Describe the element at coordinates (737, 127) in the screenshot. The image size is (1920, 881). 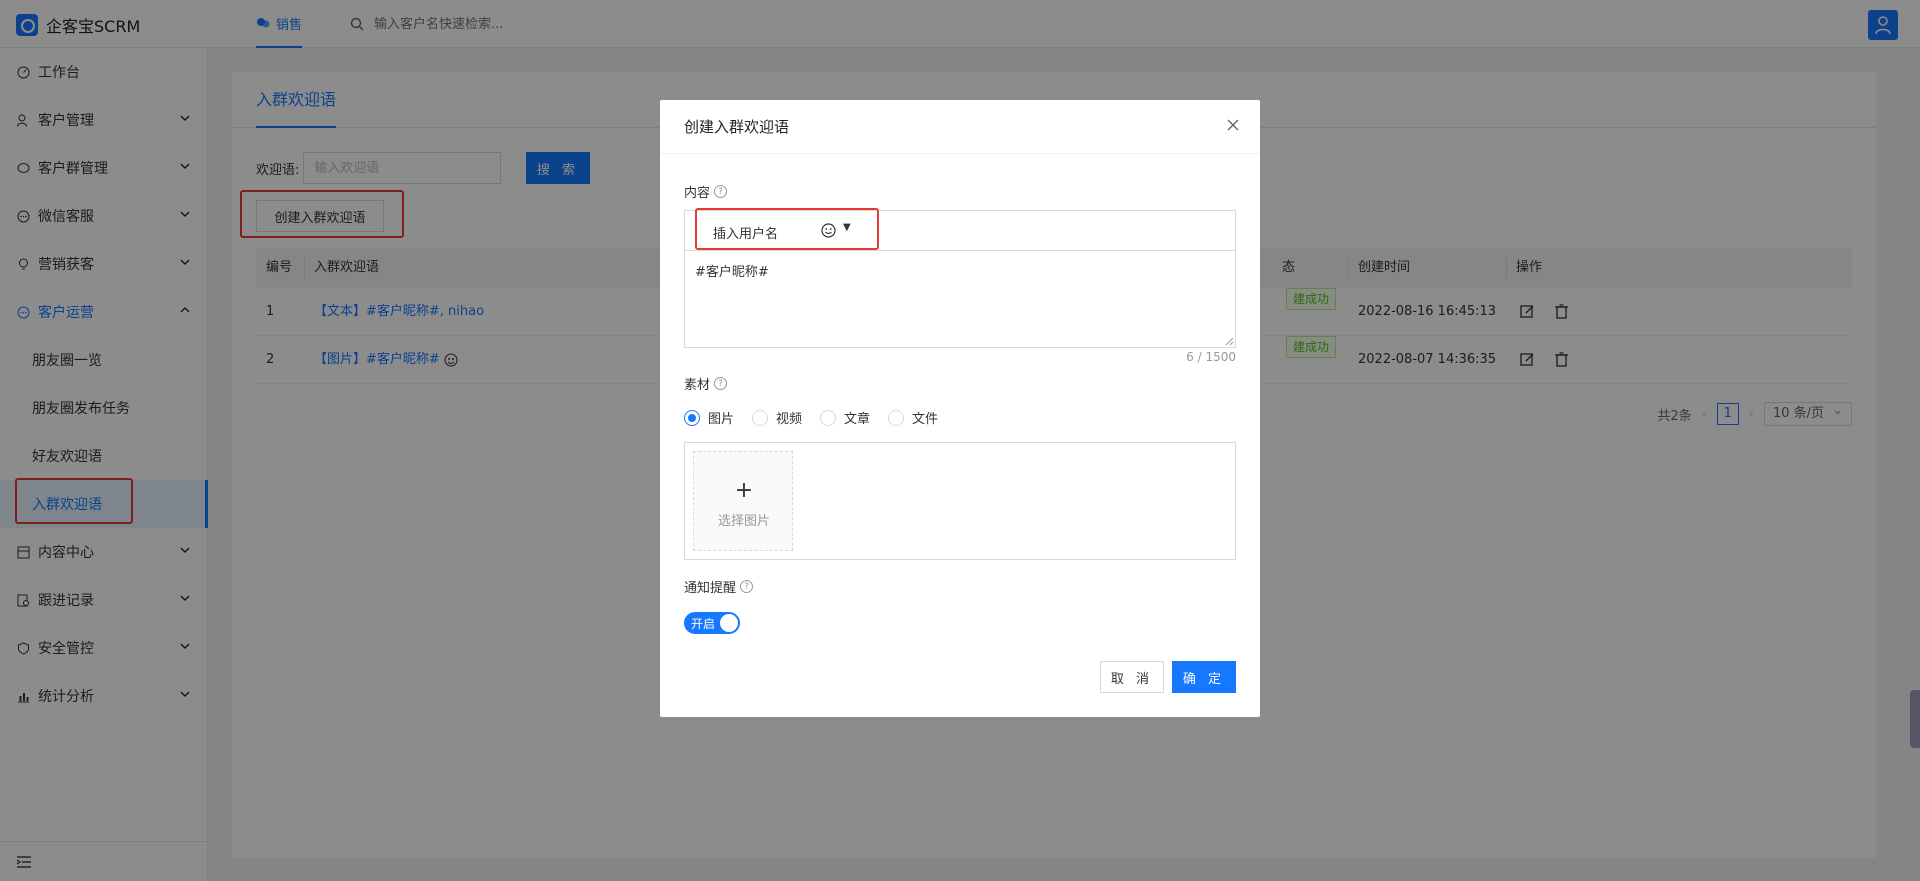
I see `modal-title: 创建入群欢迎语` at that location.